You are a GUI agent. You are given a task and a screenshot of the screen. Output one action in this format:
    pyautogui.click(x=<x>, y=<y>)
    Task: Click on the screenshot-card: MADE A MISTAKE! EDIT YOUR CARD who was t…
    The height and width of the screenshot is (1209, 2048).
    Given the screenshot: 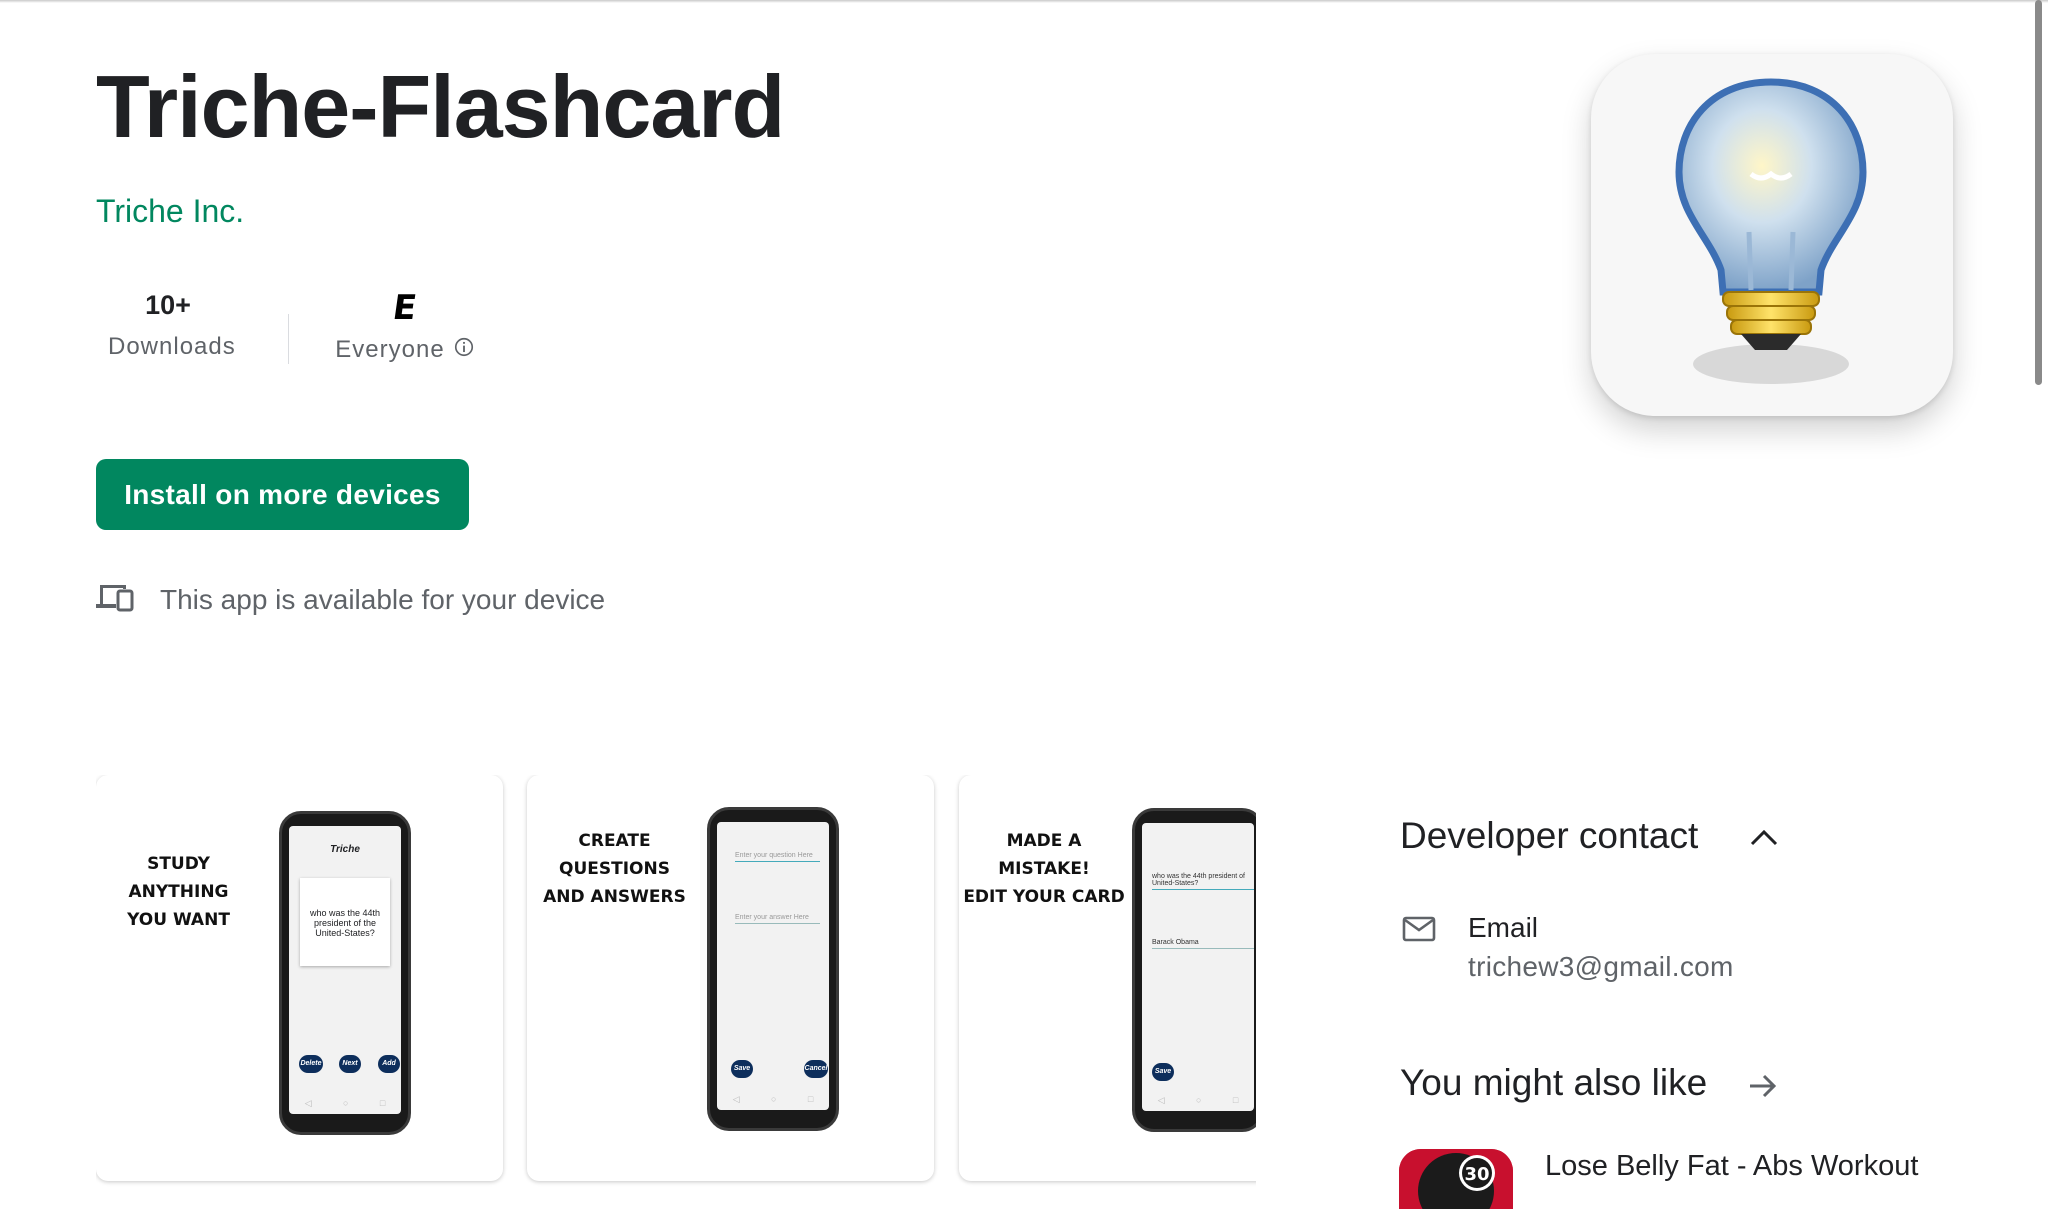 What is the action you would take?
    pyautogui.click(x=1107, y=978)
    